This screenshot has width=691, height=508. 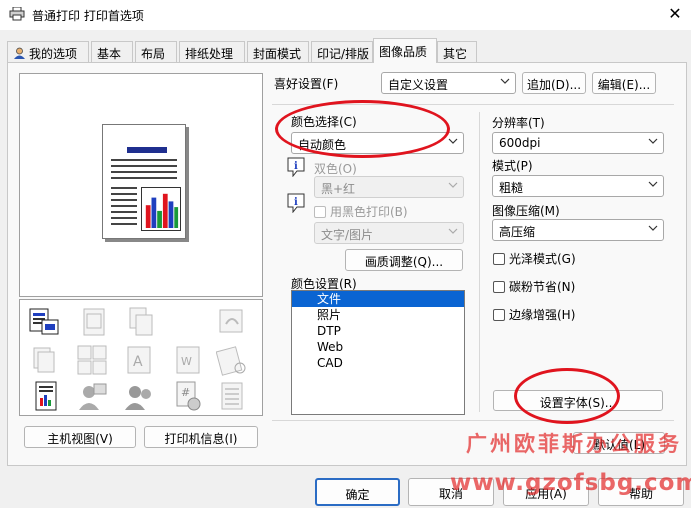 What do you see at coordinates (345, 15) in the screenshot?
I see `title-bar: 普通打印 打印首选项 ✕` at bounding box center [345, 15].